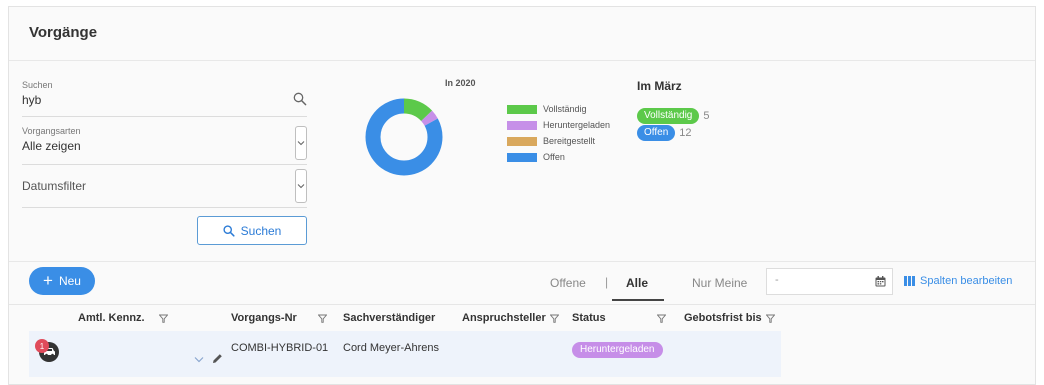 The image size is (1044, 385). I want to click on date-filter-select: Datumsfilter, so click(164, 188).